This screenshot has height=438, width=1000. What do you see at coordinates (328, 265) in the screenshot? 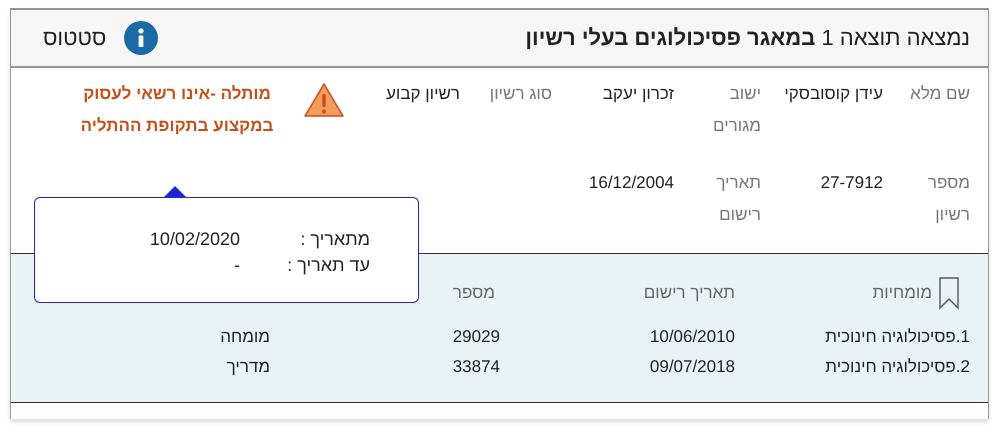
I see `tooltip-label: עד תאריך :` at bounding box center [328, 265].